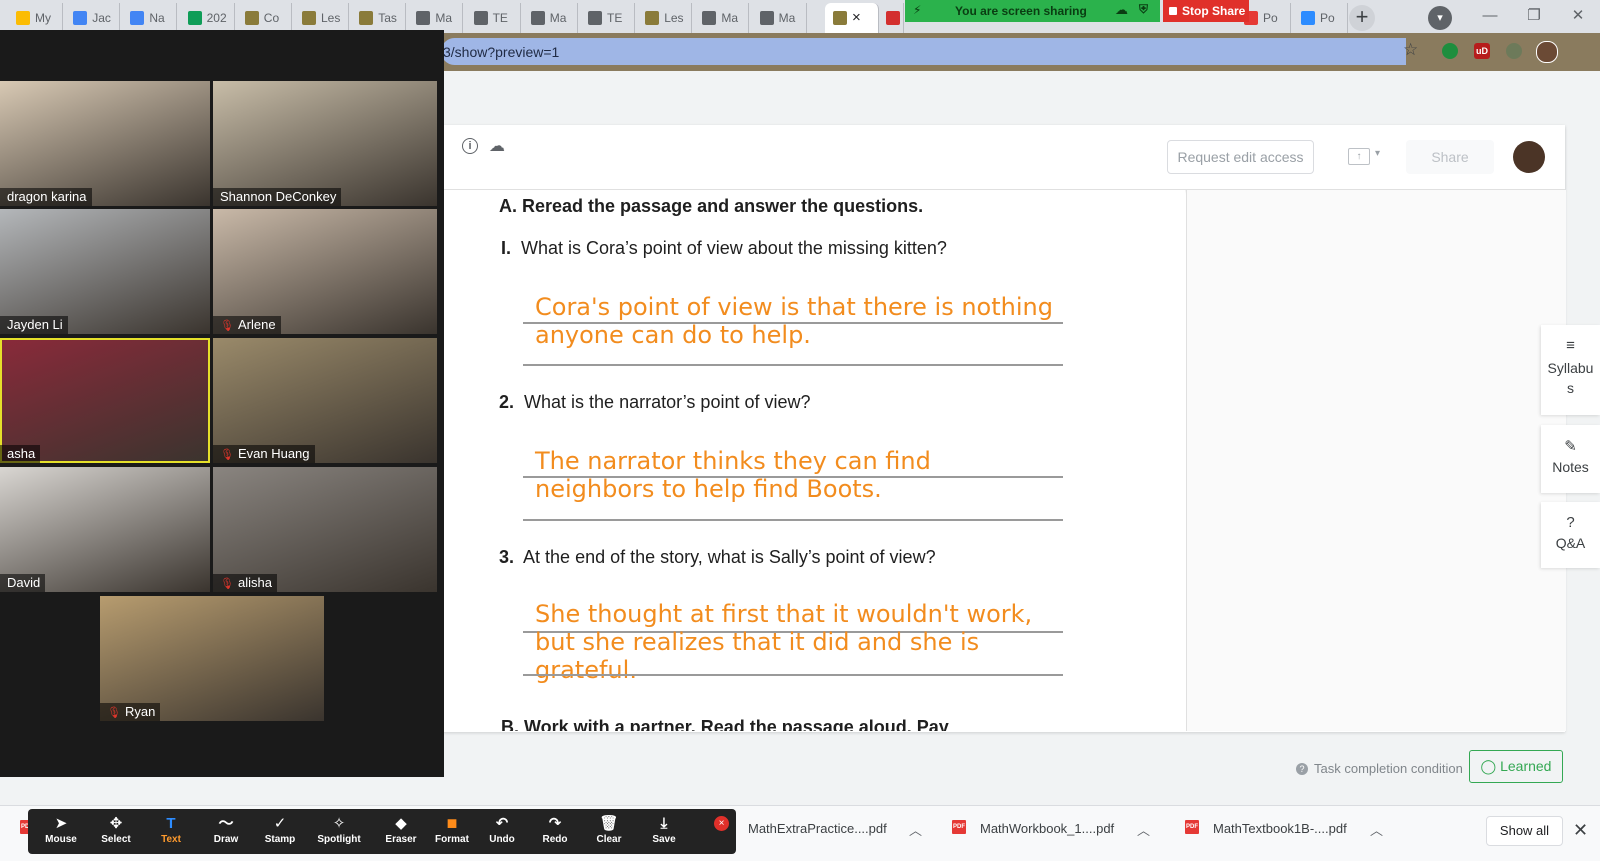  What do you see at coordinates (1206, 11) in the screenshot?
I see `stop-share-button: Stop Share` at bounding box center [1206, 11].